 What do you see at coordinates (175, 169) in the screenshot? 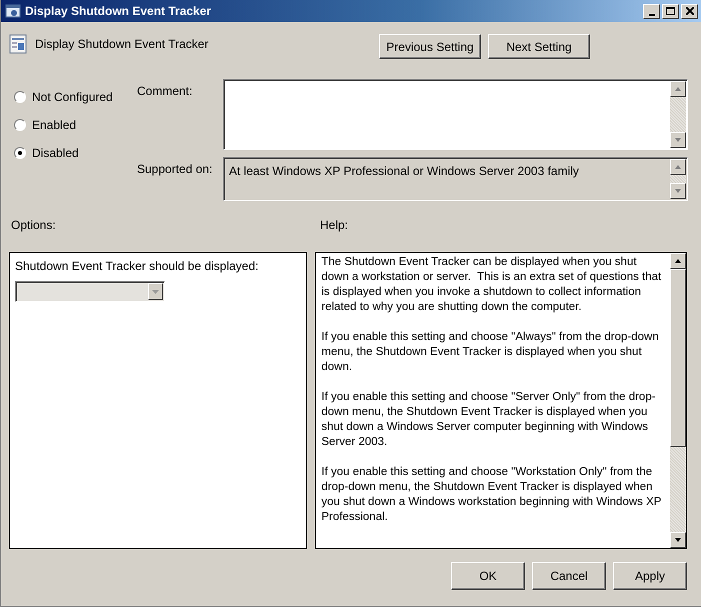
I see `field-label: Supported on:` at bounding box center [175, 169].